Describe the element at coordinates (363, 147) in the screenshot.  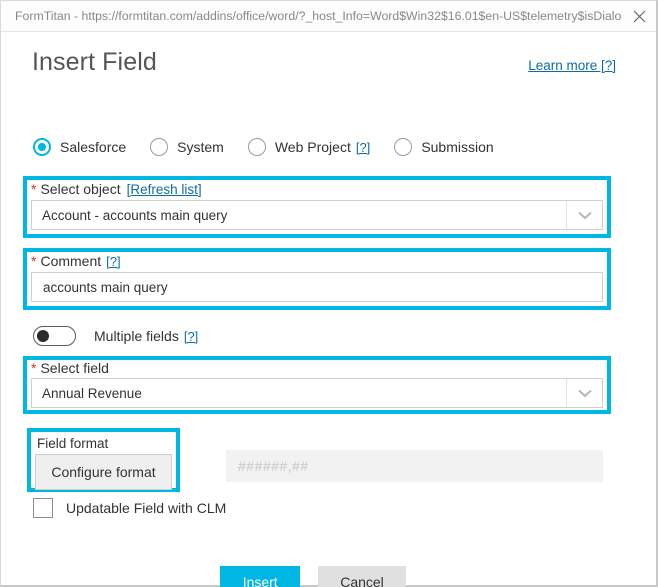
I see `web-project-help-link: [?]` at that location.